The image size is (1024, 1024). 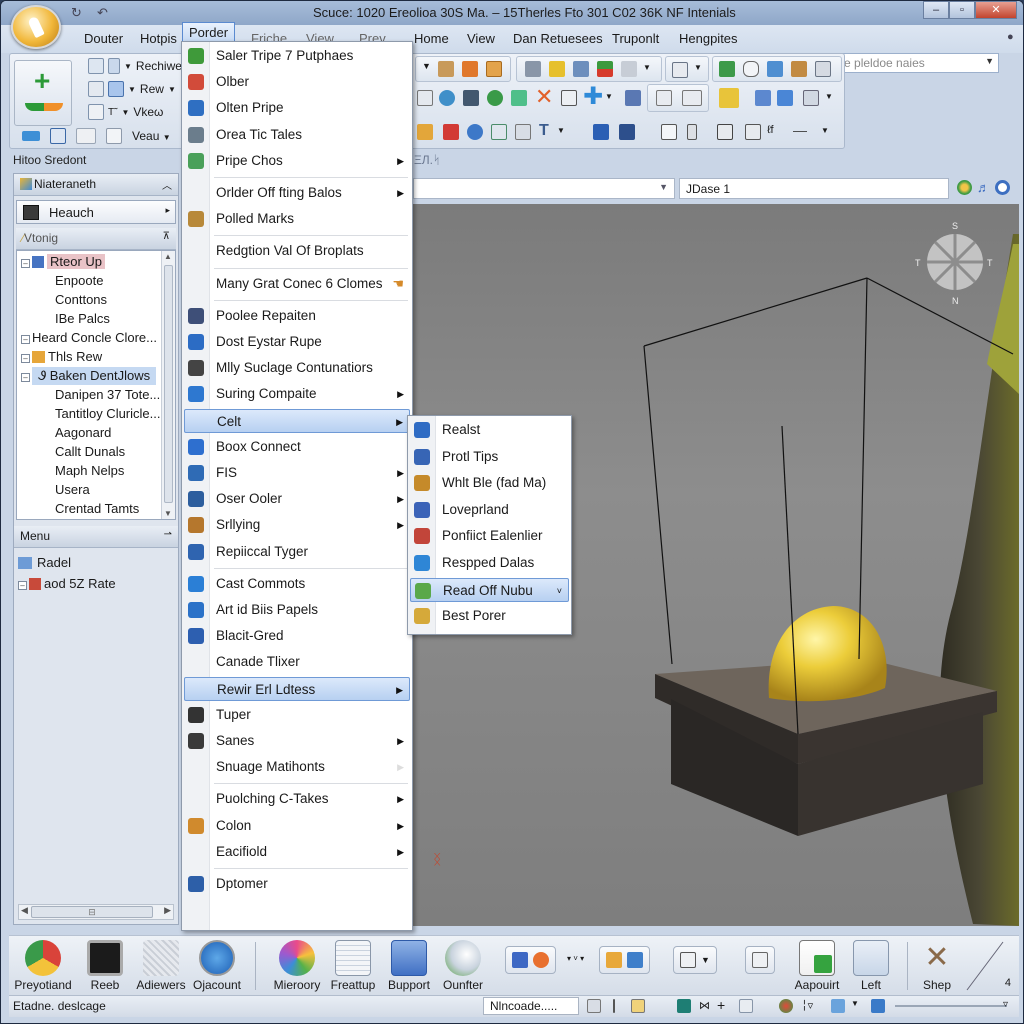 I want to click on book-icon, so click(x=684, y=1006).